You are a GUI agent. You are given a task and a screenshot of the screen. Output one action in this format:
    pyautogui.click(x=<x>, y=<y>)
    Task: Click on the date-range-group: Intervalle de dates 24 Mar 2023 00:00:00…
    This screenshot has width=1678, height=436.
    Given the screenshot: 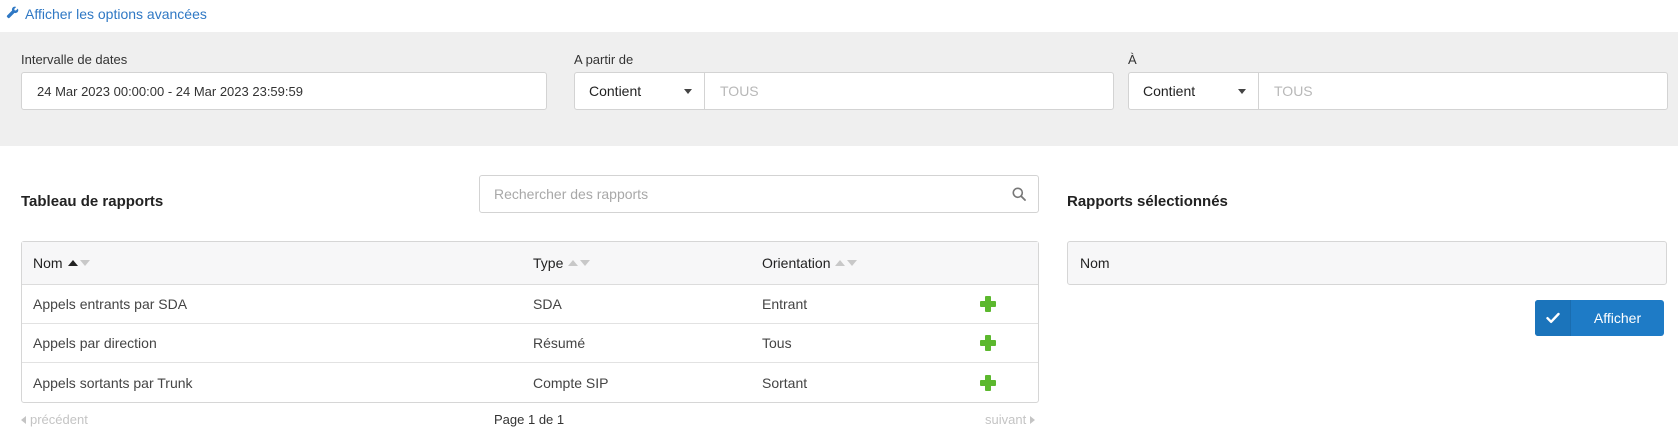 What is the action you would take?
    pyautogui.click(x=284, y=81)
    